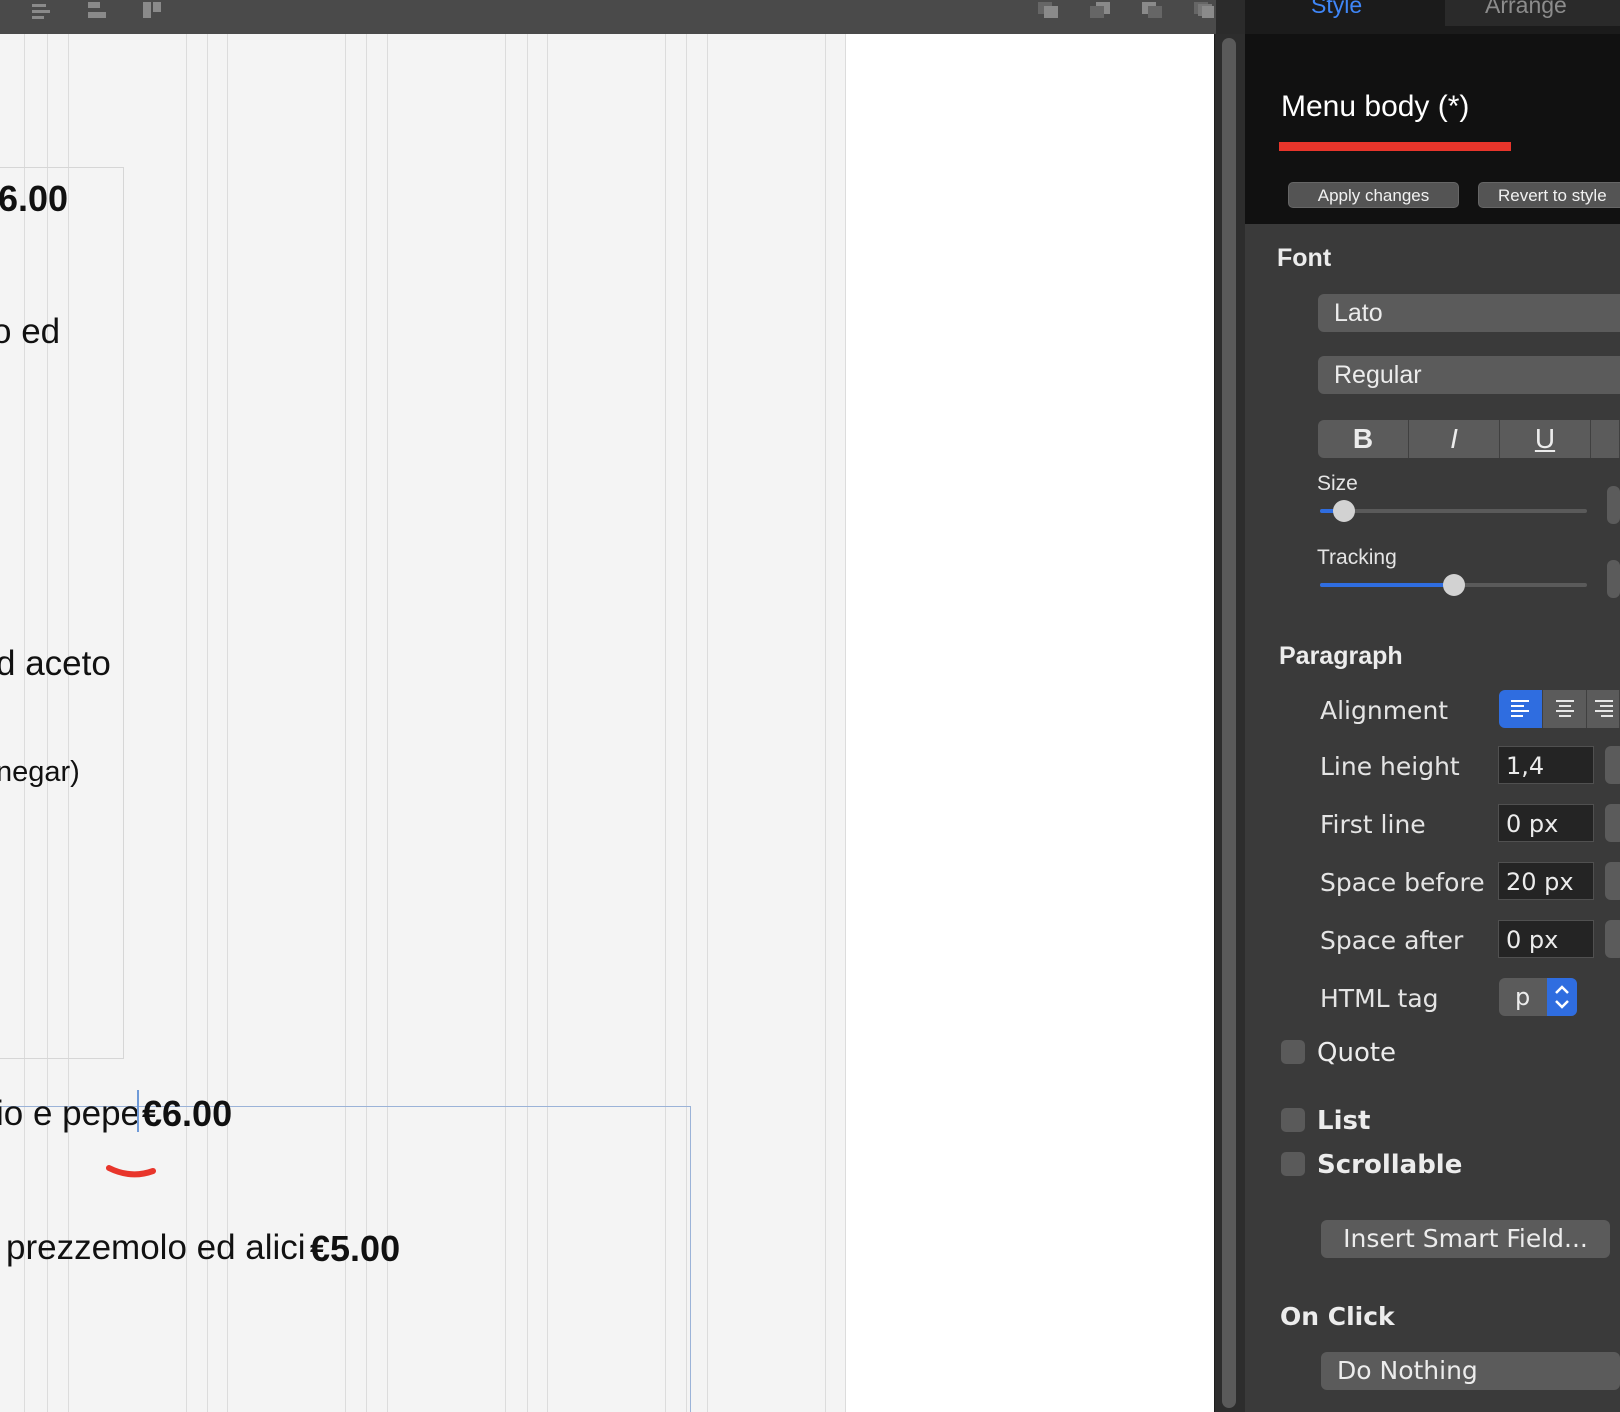  Describe the element at coordinates (1612, 823) in the screenshot. I see `first-line-stepper` at that location.